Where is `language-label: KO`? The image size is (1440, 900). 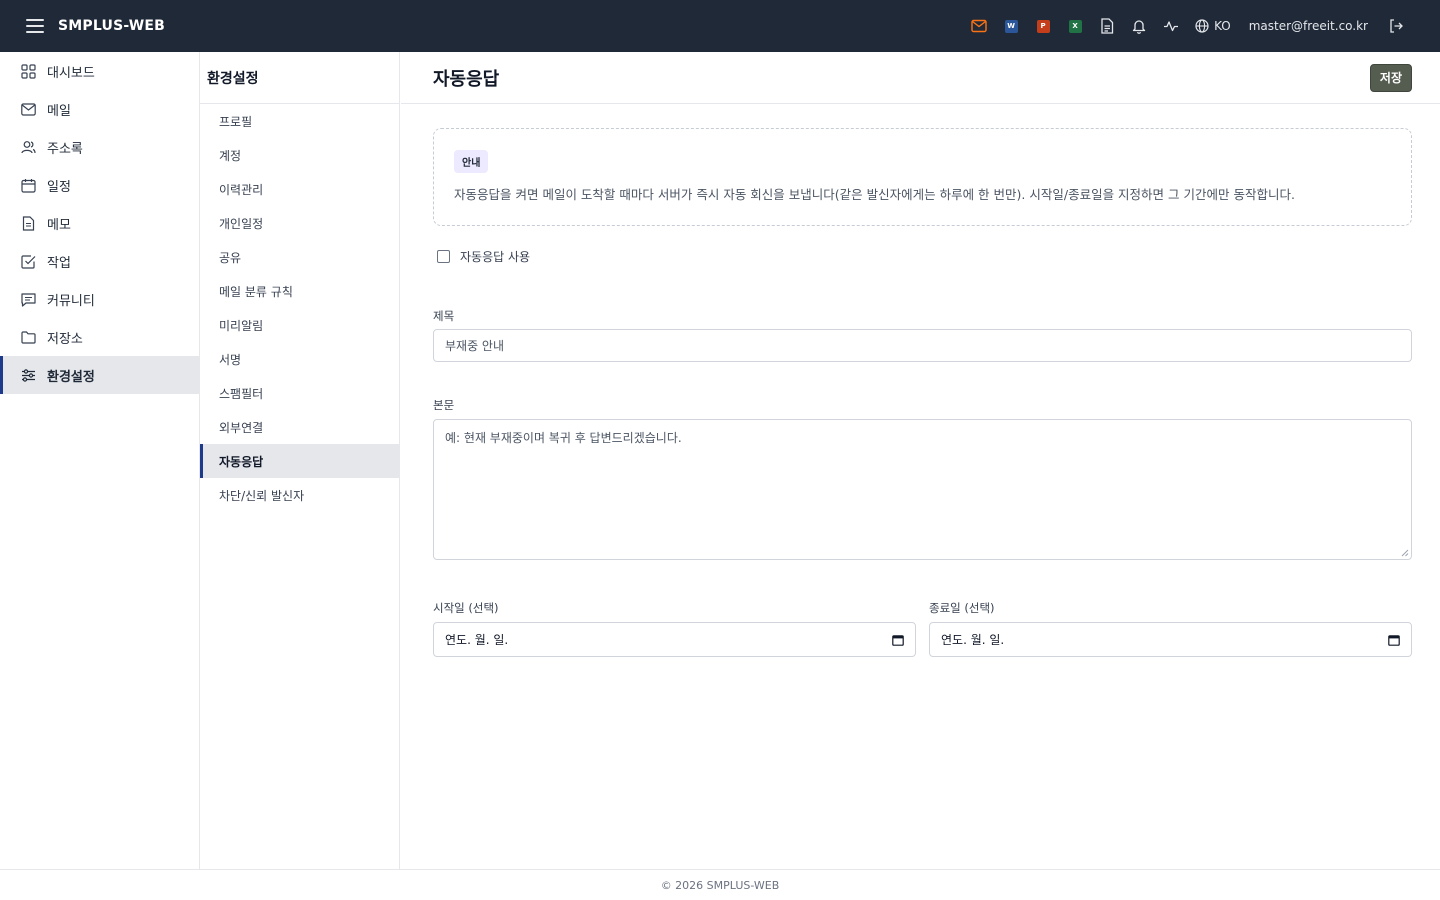
language-label: KO is located at coordinates (1222, 26).